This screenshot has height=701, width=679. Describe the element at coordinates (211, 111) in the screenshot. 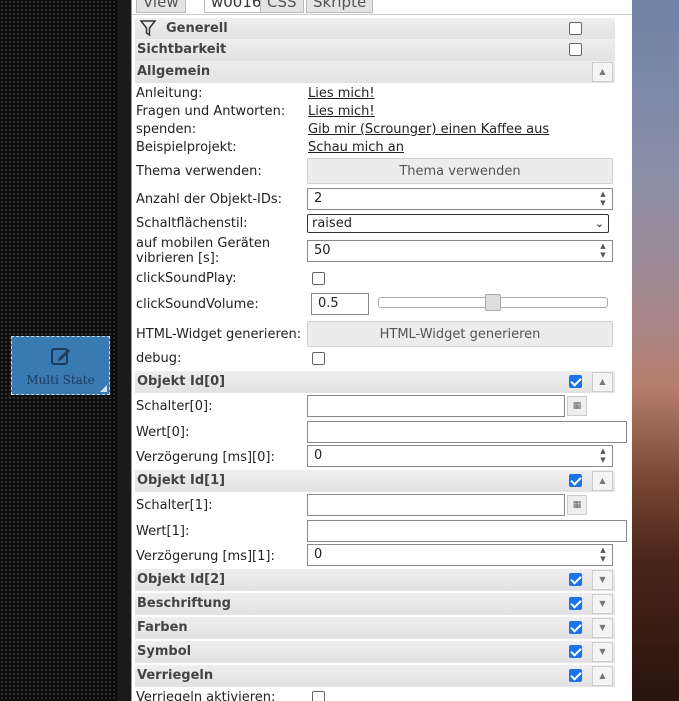

I see `faq-label: Fragen und Antworten:` at that location.